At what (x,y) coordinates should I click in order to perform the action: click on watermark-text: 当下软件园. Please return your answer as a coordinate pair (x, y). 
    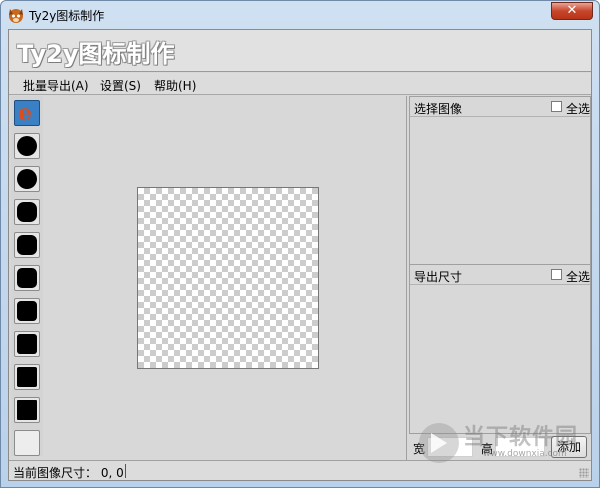
    Looking at the image, I should click on (521, 437).